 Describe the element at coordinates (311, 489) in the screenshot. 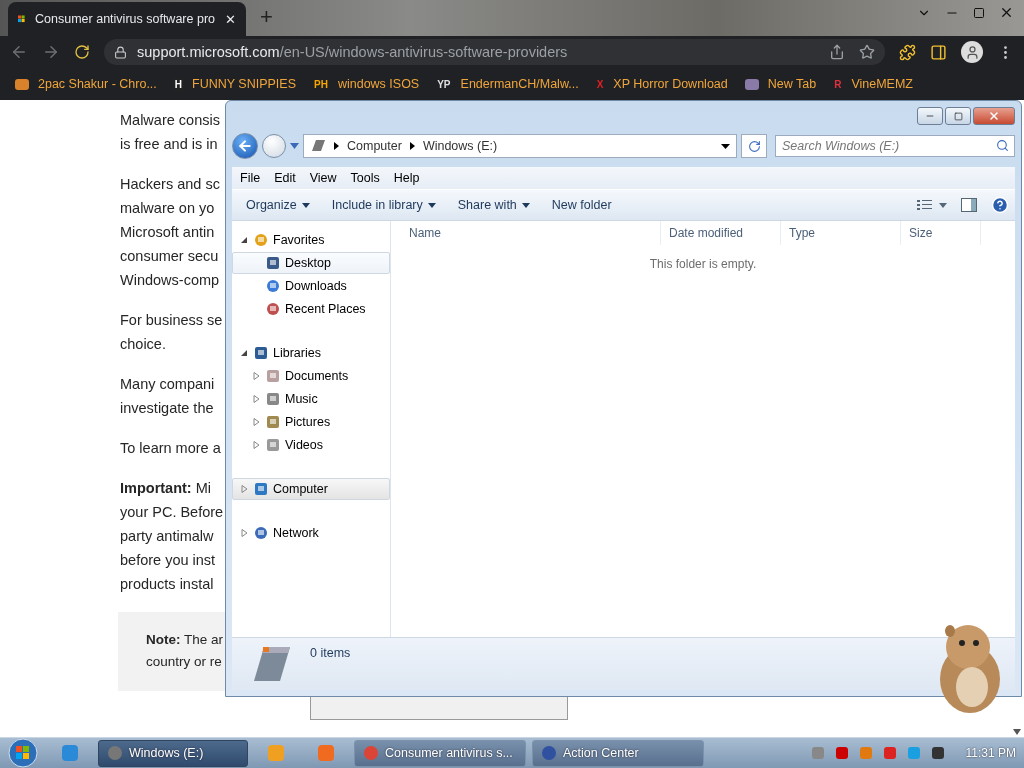

I see `nav-item: Computer` at that location.